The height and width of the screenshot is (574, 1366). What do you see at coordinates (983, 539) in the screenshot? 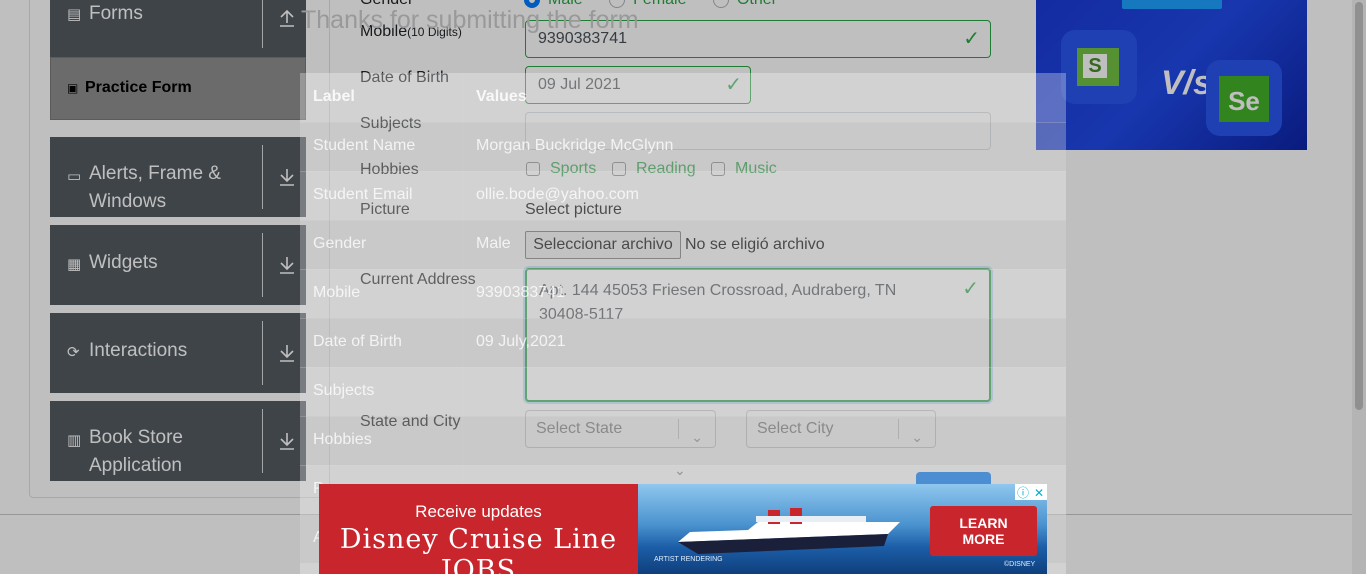
I see `cta-line: MORE` at bounding box center [983, 539].